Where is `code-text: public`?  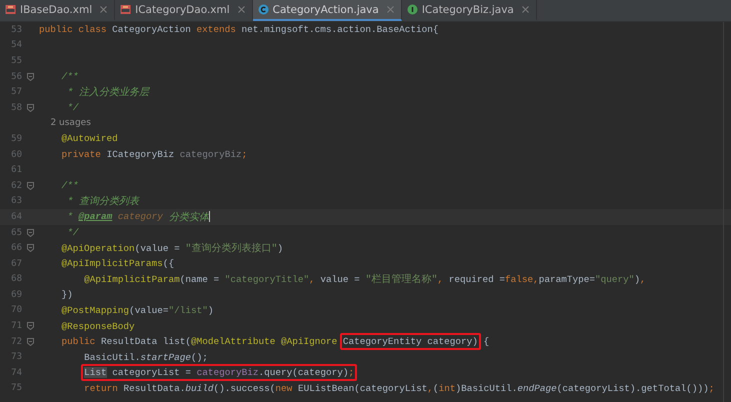
code-text: public is located at coordinates (79, 342).